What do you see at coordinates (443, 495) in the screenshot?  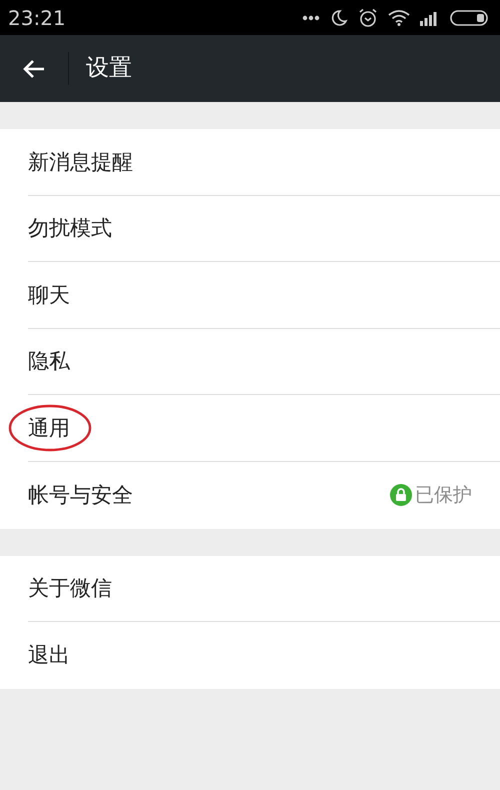 I see `protection-status: 已保护` at bounding box center [443, 495].